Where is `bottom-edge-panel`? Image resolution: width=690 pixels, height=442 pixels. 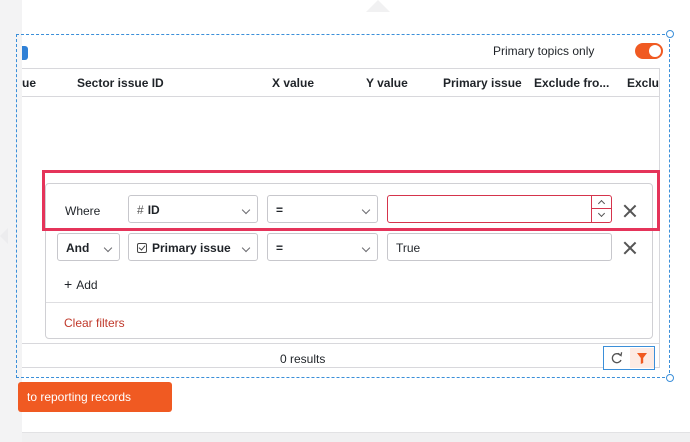
bottom-edge-panel is located at coordinates (356, 437).